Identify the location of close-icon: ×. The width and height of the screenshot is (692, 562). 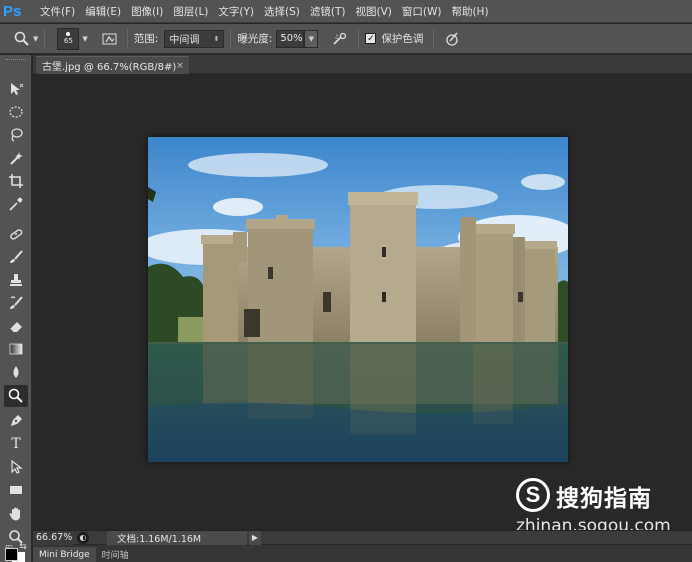
(180, 66).